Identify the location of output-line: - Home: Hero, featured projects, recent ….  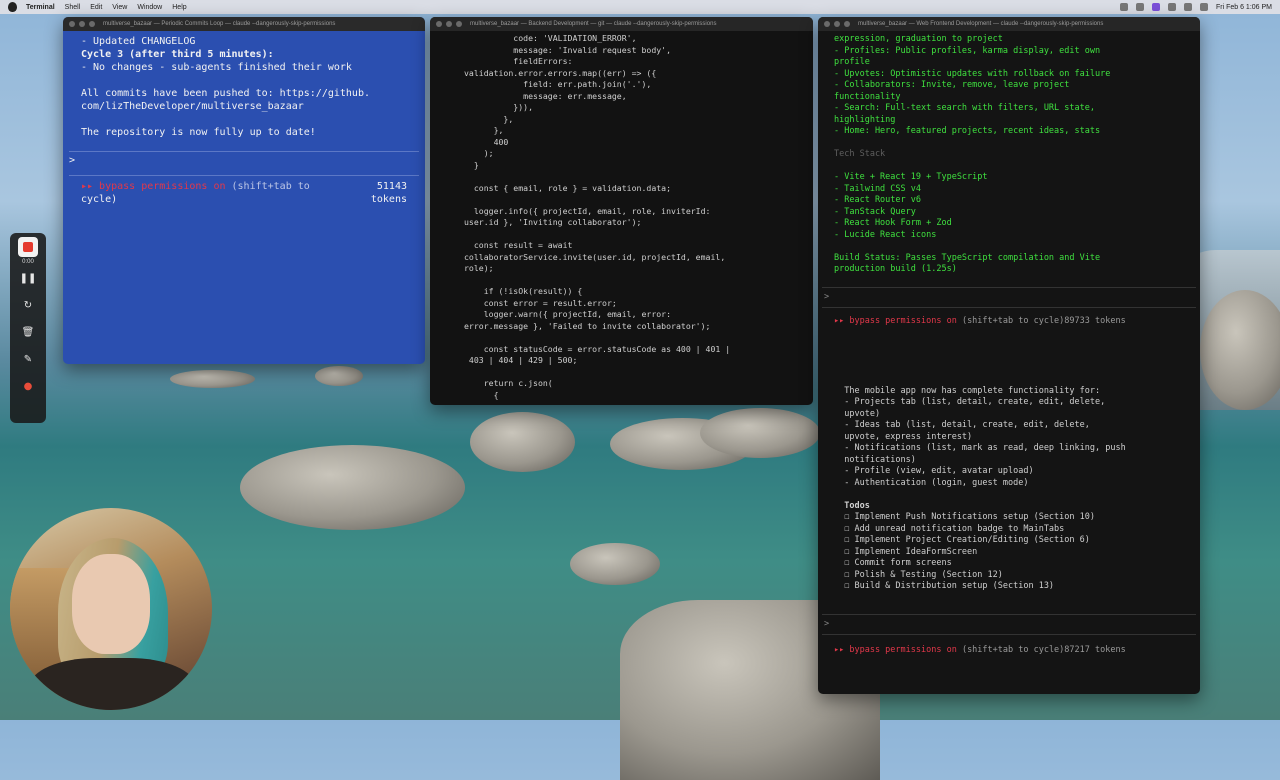
(967, 131).